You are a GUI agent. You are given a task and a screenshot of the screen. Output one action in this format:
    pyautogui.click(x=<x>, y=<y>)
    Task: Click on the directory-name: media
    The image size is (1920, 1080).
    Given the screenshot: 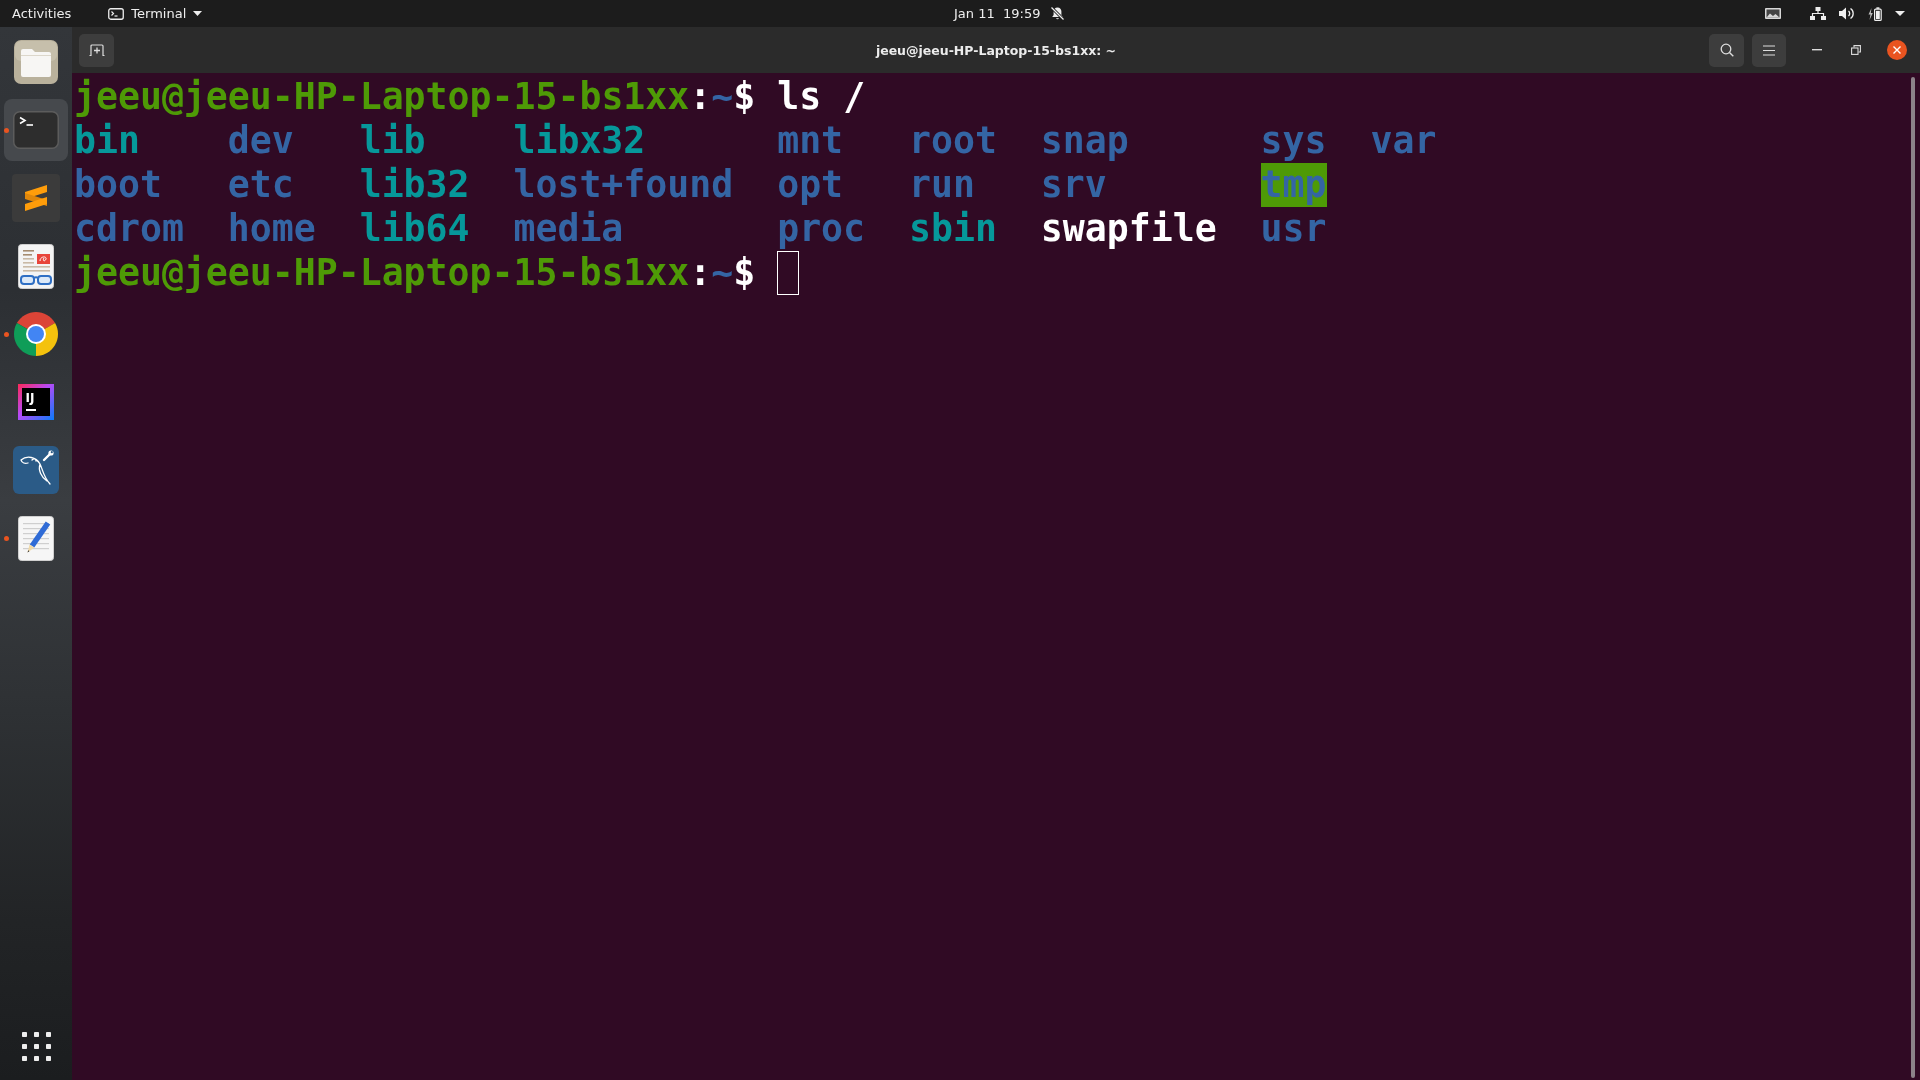 What is the action you would take?
    pyautogui.click(x=568, y=229)
    